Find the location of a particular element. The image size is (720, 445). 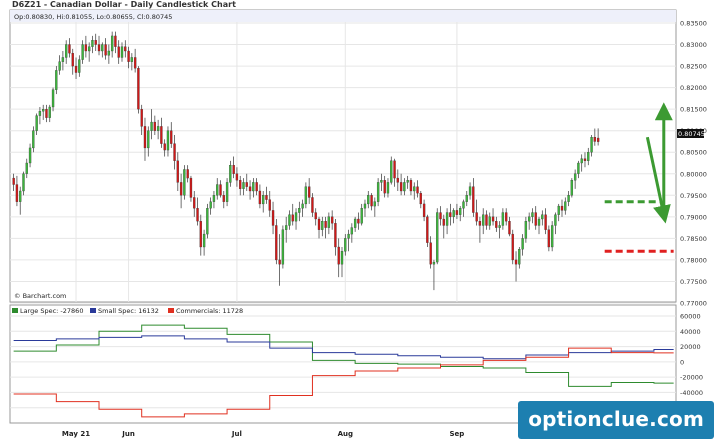

x-tick-label: May 21 is located at coordinates (76, 434).